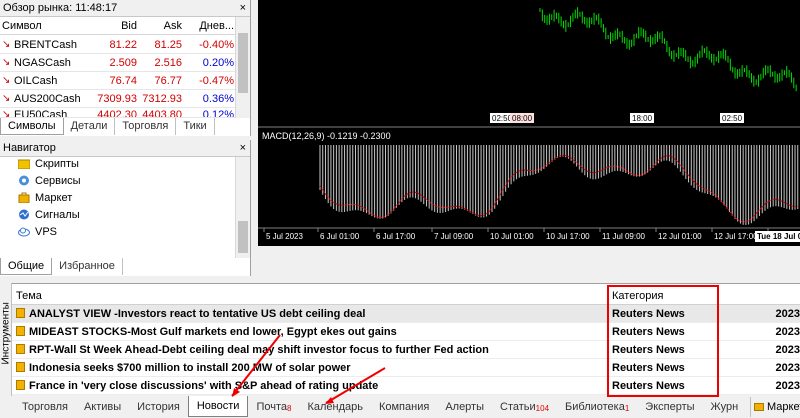 The height and width of the screenshot is (418, 800). I want to click on symbol-row: OILCash 76.74 76.77 -0.47%, so click(118, 81).